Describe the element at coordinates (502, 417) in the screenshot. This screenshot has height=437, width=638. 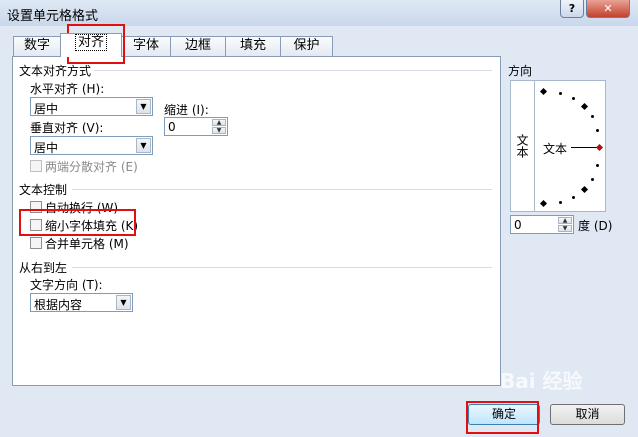
I see `highlight-box-ok` at that location.